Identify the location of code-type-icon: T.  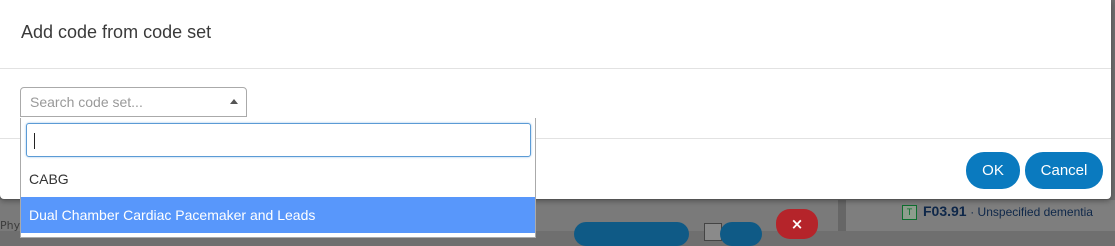
(909, 213).